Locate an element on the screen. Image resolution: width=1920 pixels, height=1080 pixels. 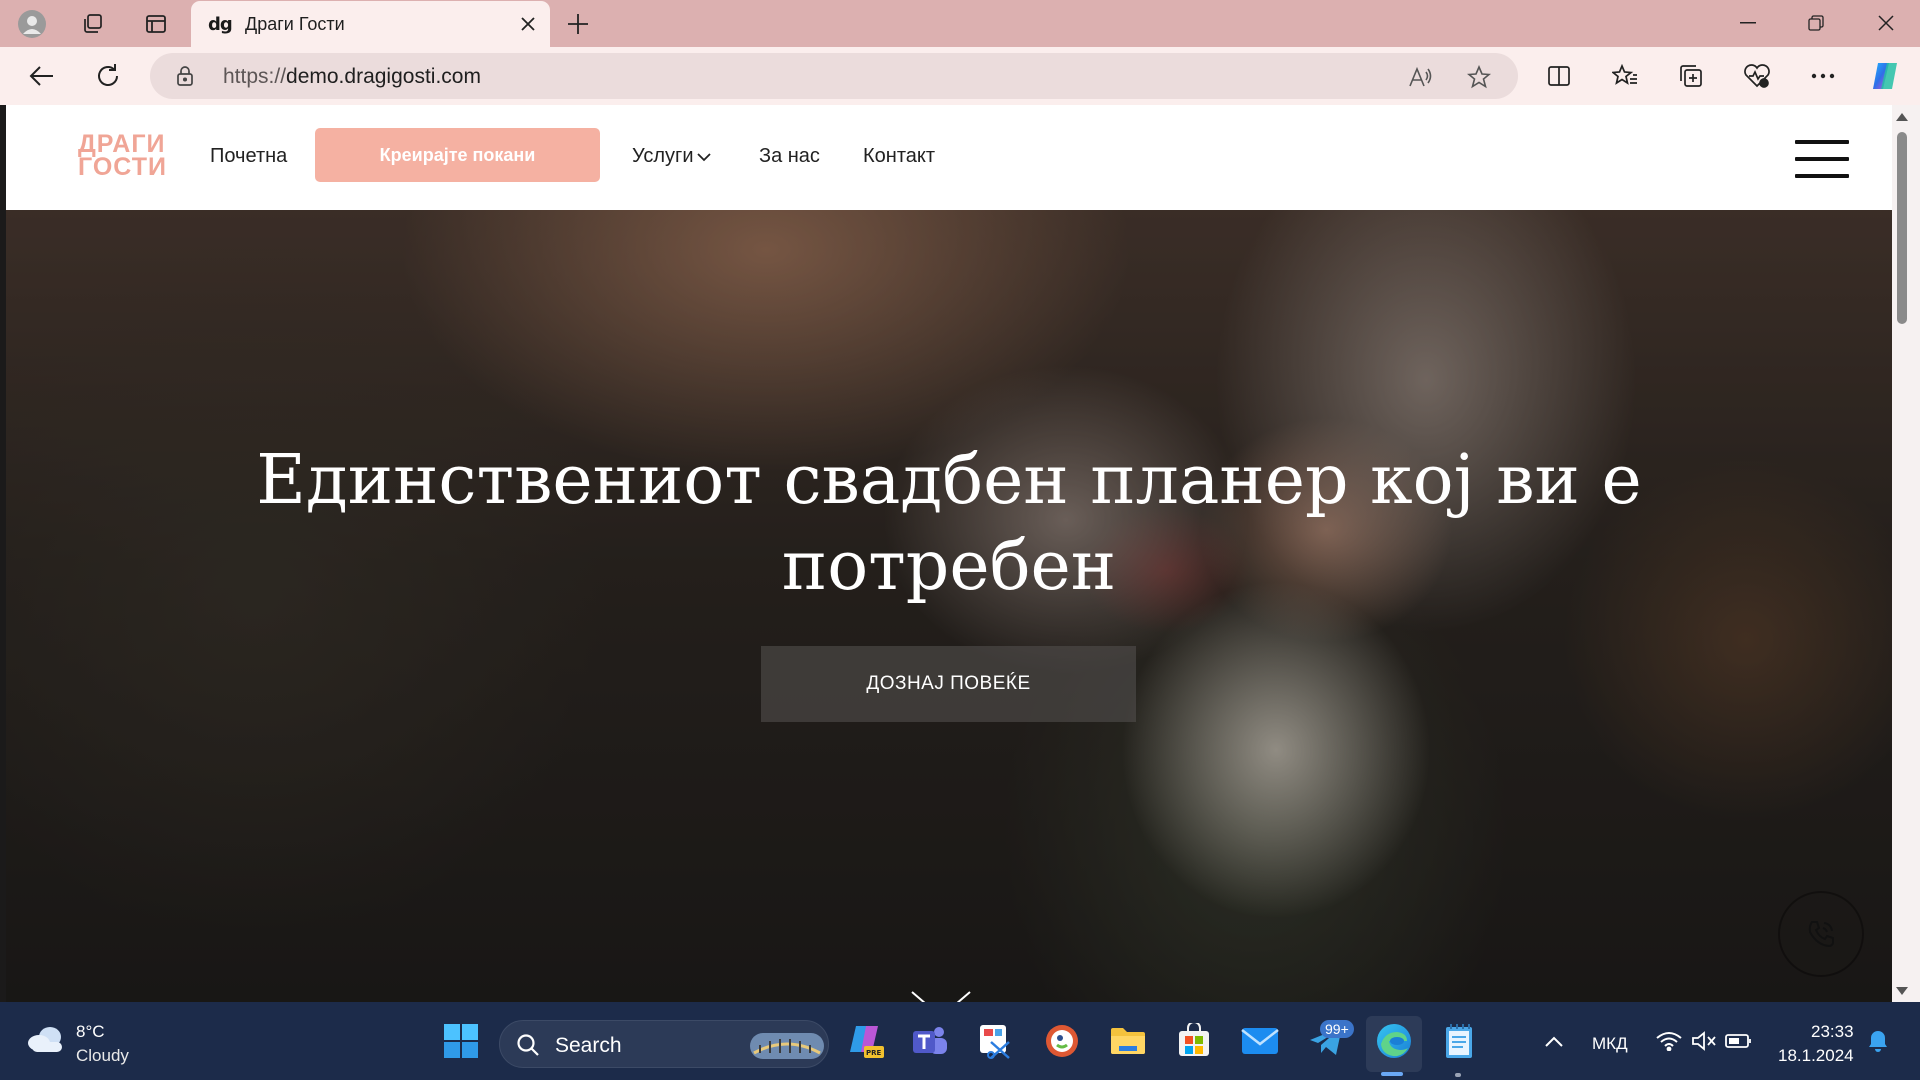
copilot-preview-icon: PRE is located at coordinates (865, 1041).